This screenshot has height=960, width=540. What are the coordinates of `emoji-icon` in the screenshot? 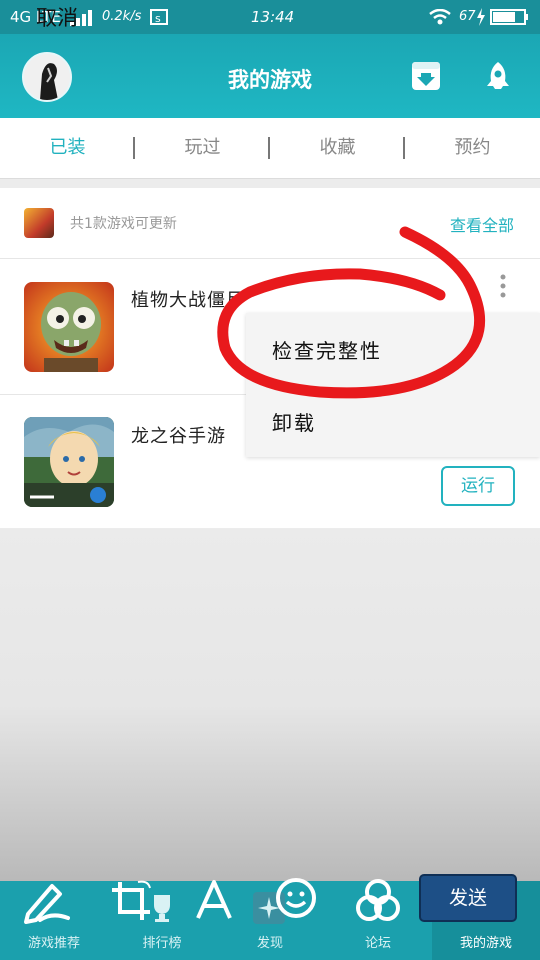 It's located at (296, 898).